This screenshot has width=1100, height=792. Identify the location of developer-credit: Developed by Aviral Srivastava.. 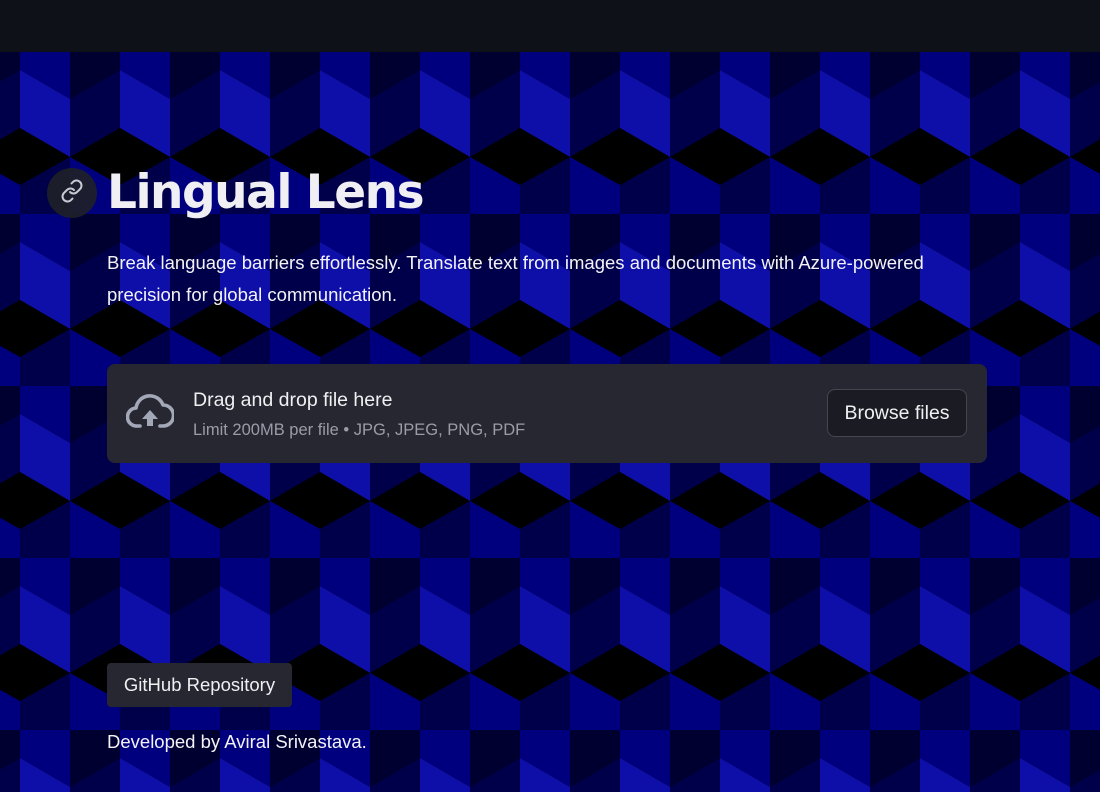
(237, 741).